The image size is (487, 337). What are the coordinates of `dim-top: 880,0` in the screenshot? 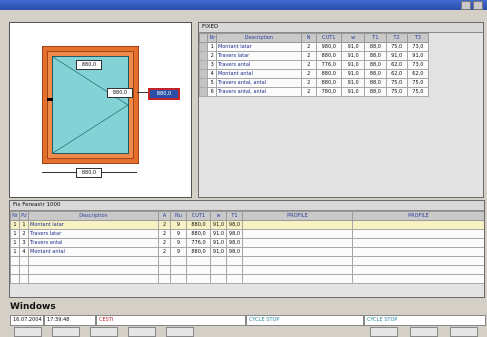 It's located at (89, 65).